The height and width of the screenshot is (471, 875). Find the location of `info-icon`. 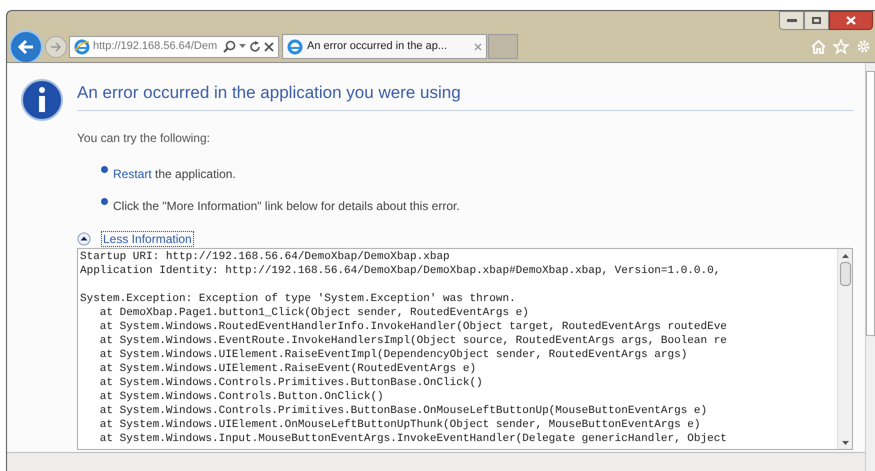

info-icon is located at coordinates (42, 100).